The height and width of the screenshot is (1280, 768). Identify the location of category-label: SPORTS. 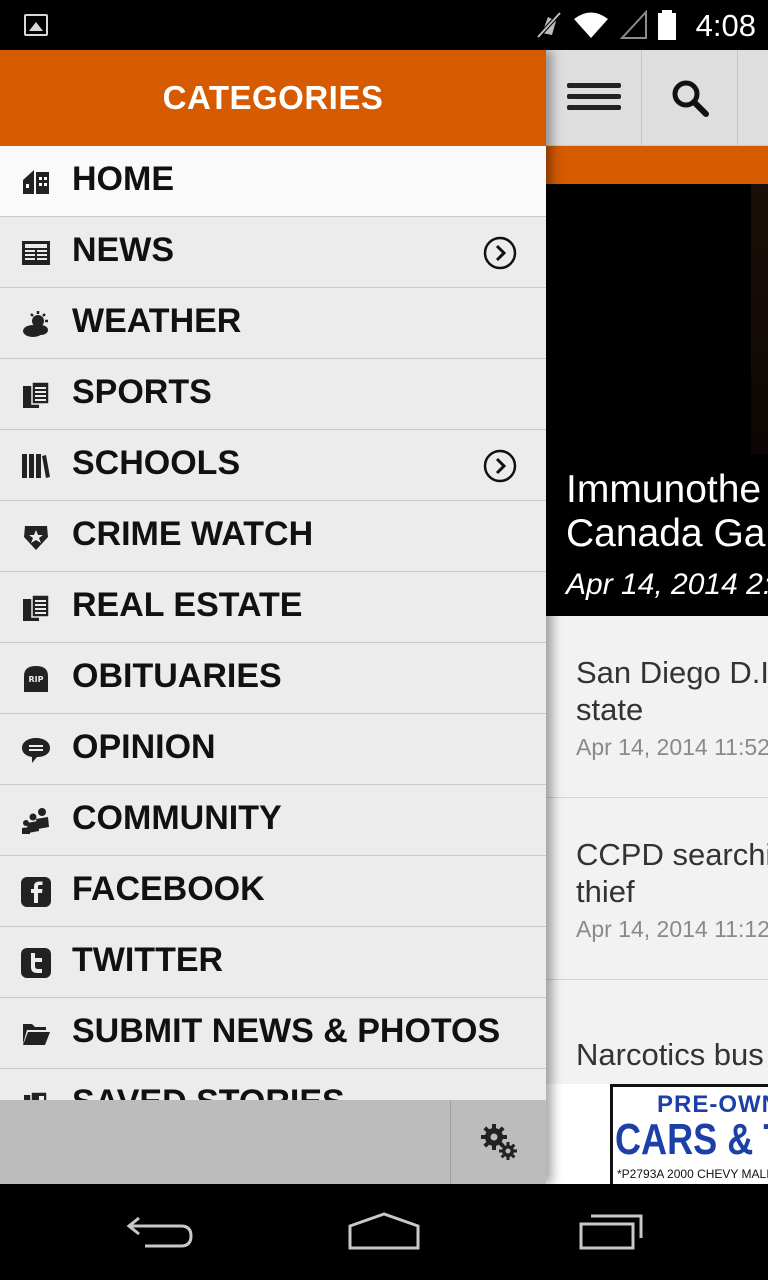
(142, 392).